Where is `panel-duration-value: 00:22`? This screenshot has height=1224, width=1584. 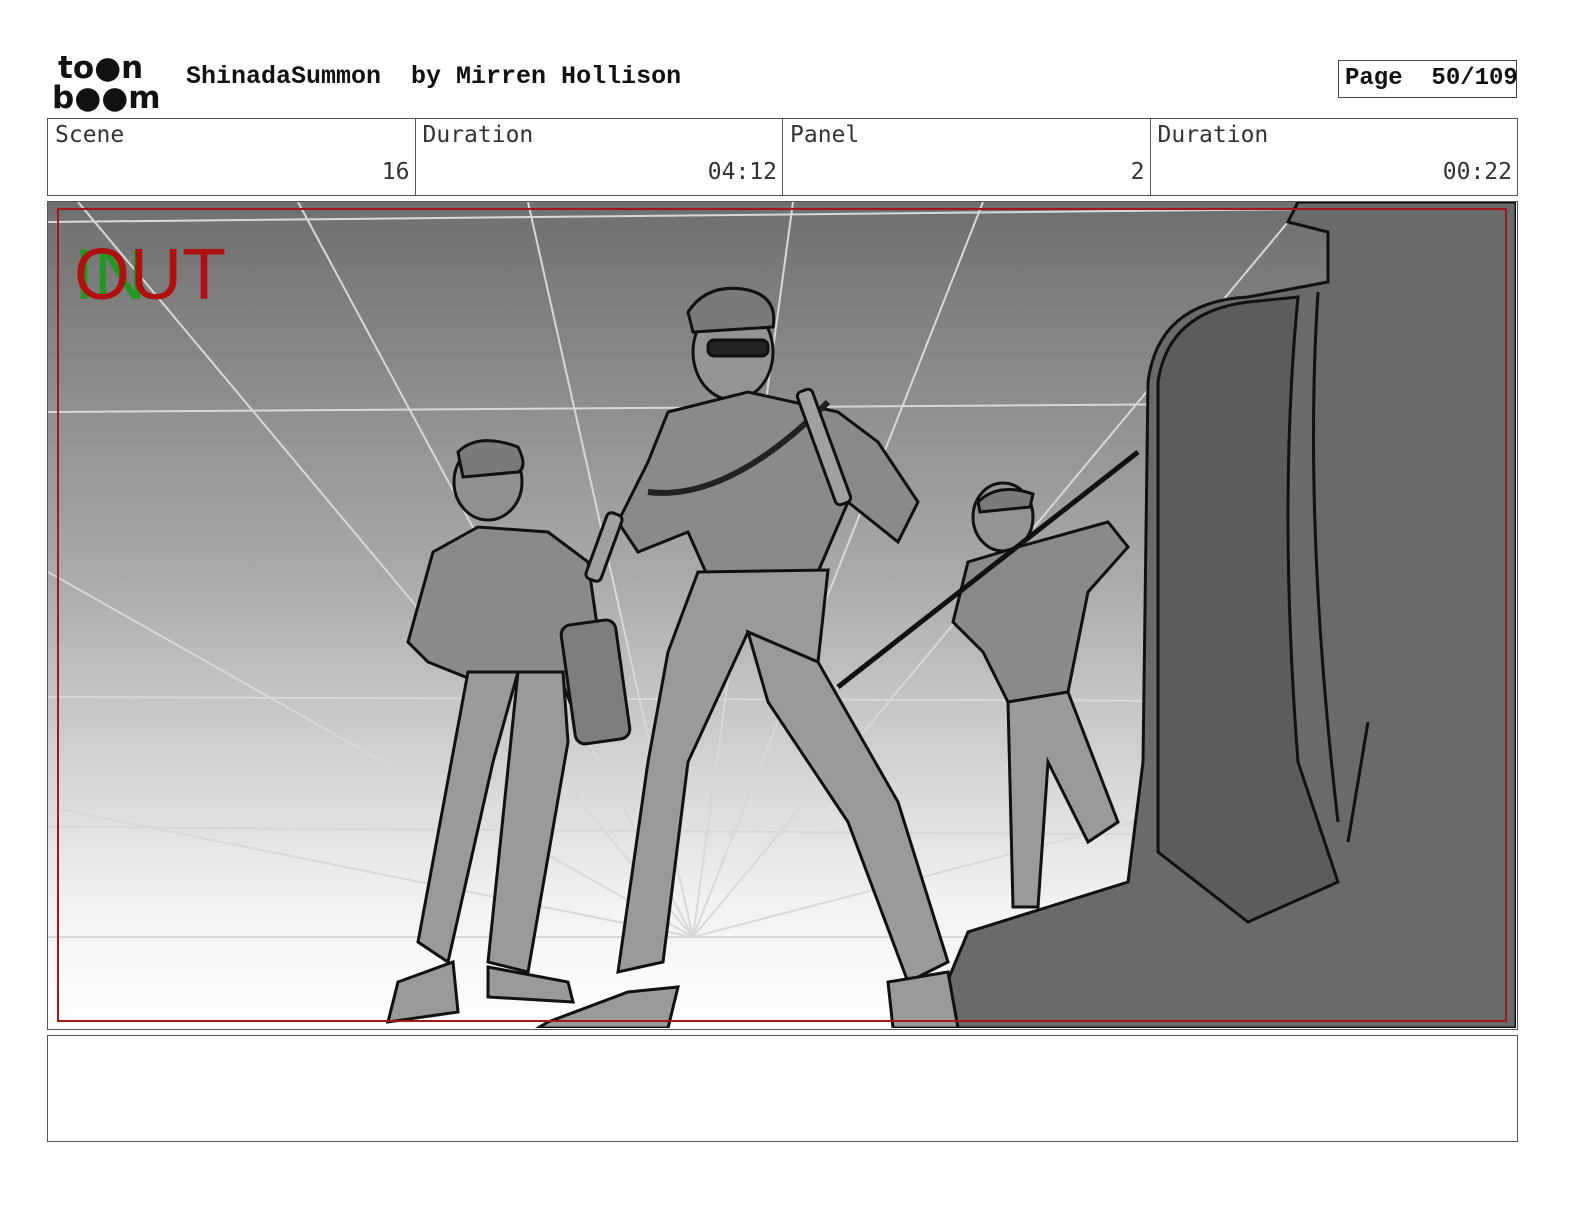 panel-duration-value: 00:22 is located at coordinates (1477, 172).